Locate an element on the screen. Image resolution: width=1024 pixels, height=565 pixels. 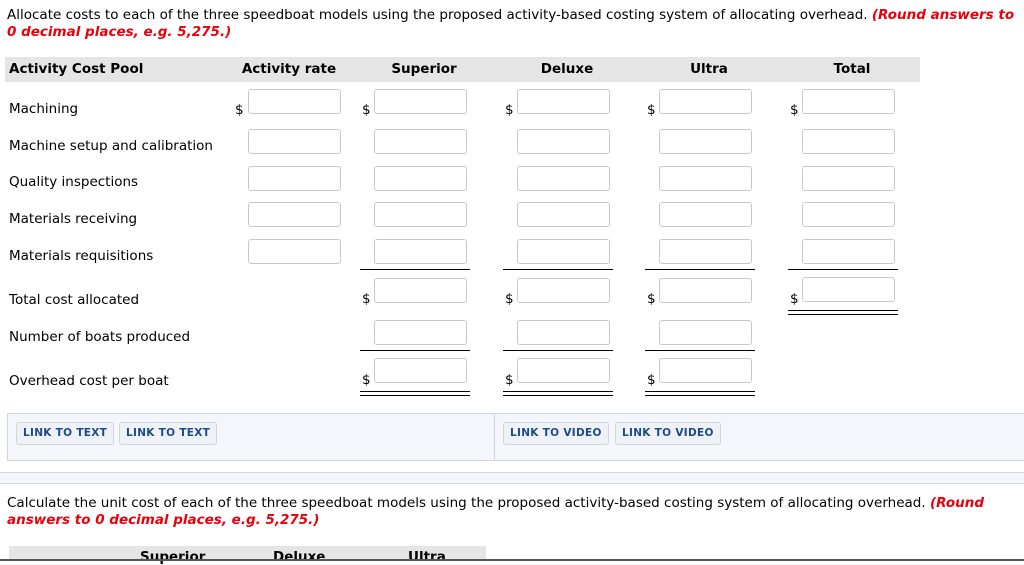
inspections-rate-input is located at coordinates (294, 178).